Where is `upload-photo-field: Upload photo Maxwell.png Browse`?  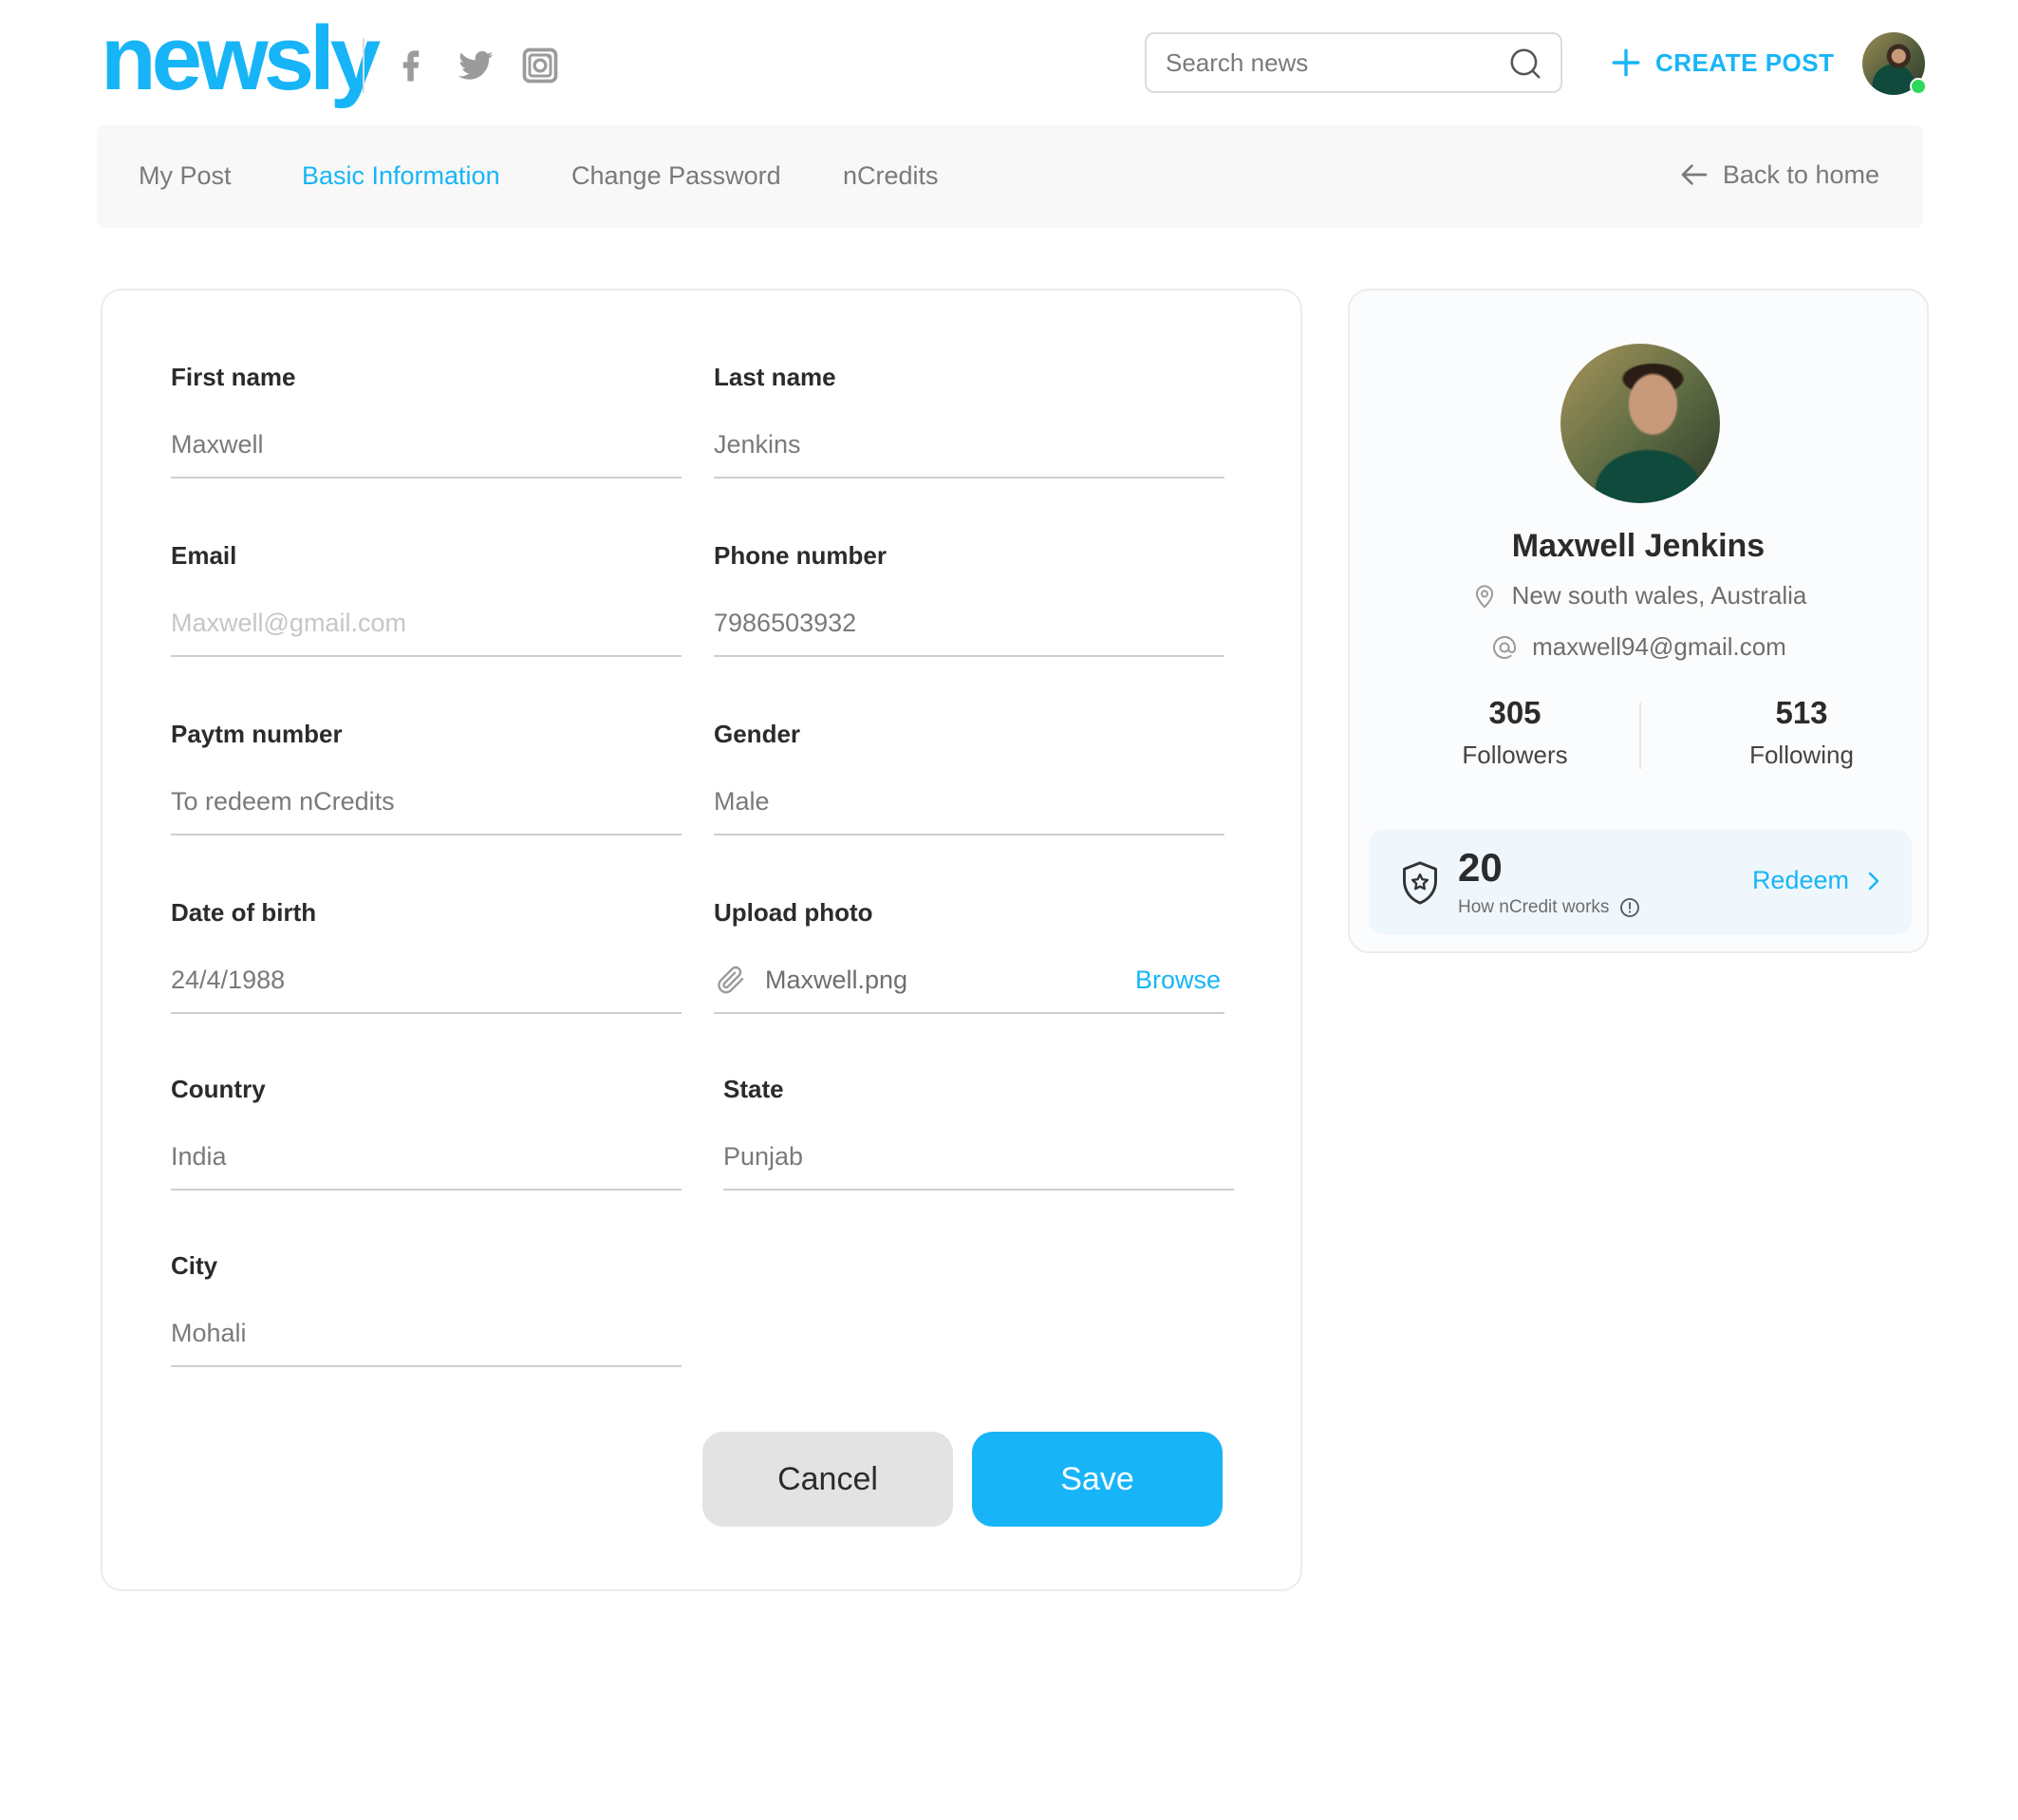
upload-photo-field: Upload photo Maxwell.png Browse is located at coordinates (969, 964).